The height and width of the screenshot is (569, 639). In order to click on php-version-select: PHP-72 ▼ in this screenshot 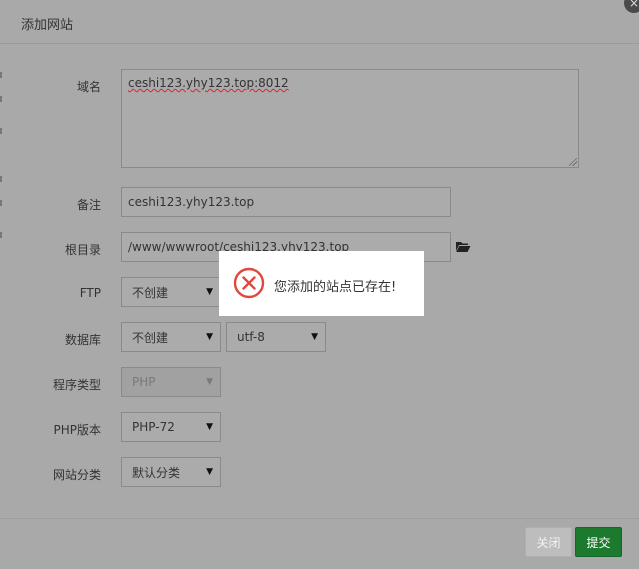, I will do `click(171, 427)`.